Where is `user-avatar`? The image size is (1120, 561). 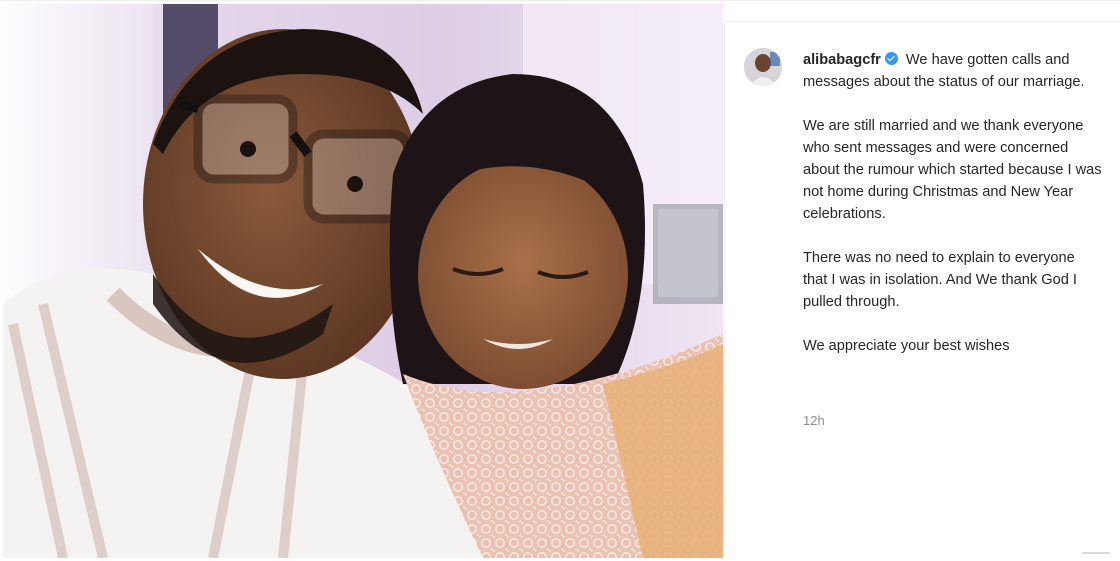 user-avatar is located at coordinates (763, 67).